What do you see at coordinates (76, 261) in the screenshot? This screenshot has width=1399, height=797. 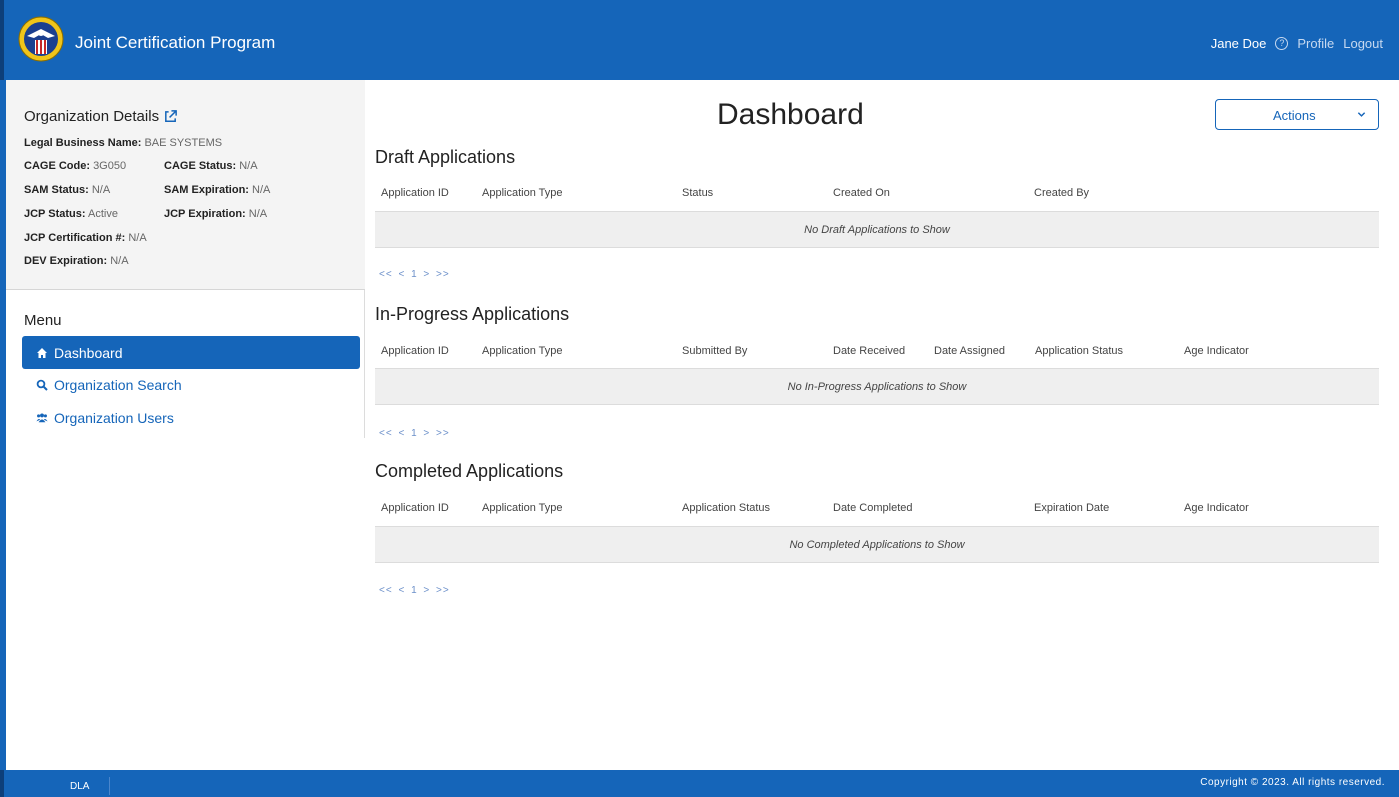 I see `dev-expiration: DEV Expiration: N/A` at bounding box center [76, 261].